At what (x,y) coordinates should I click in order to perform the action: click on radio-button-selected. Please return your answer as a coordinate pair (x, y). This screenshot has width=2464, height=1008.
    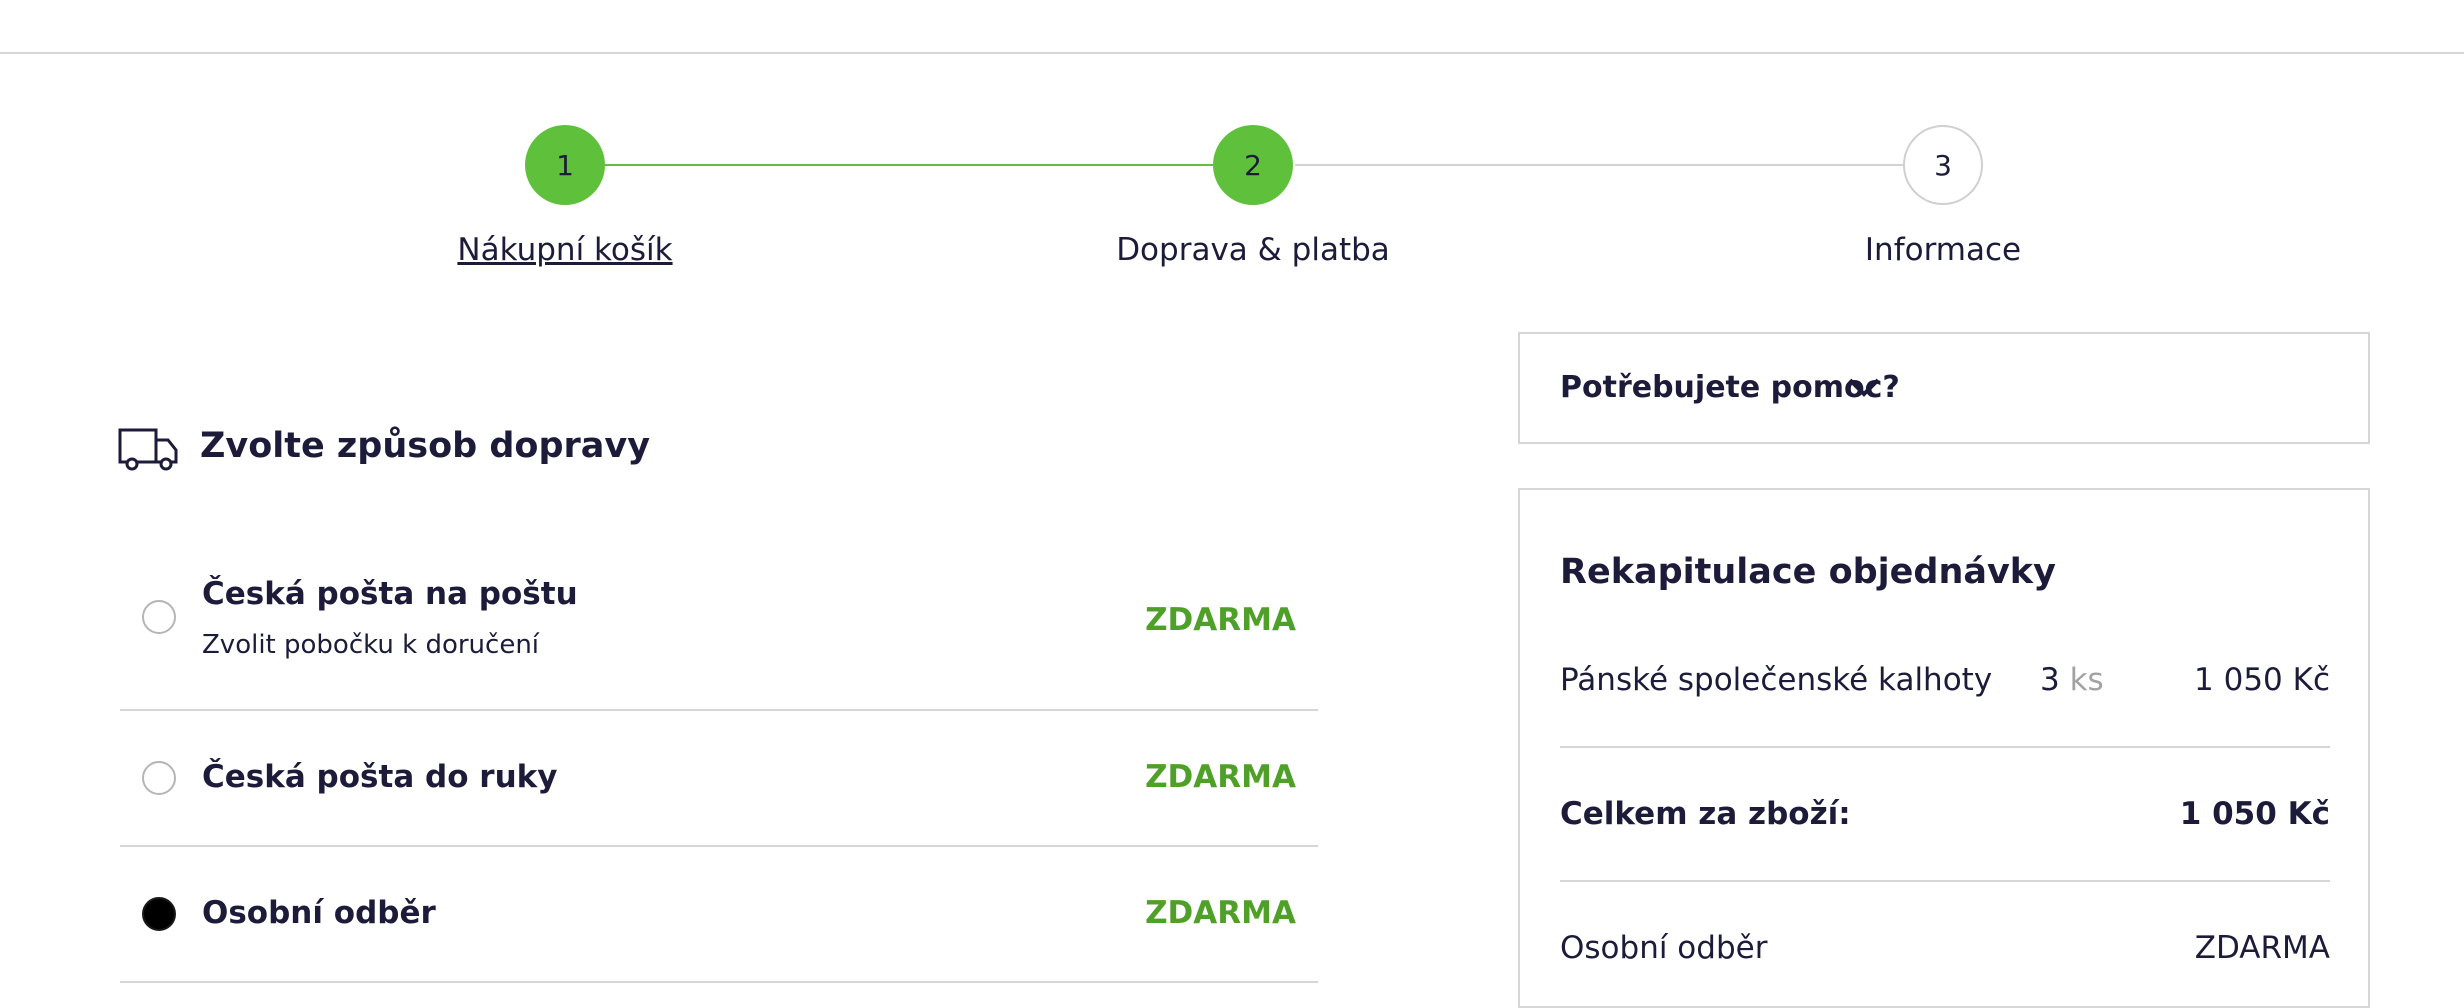
    Looking at the image, I should click on (159, 914).